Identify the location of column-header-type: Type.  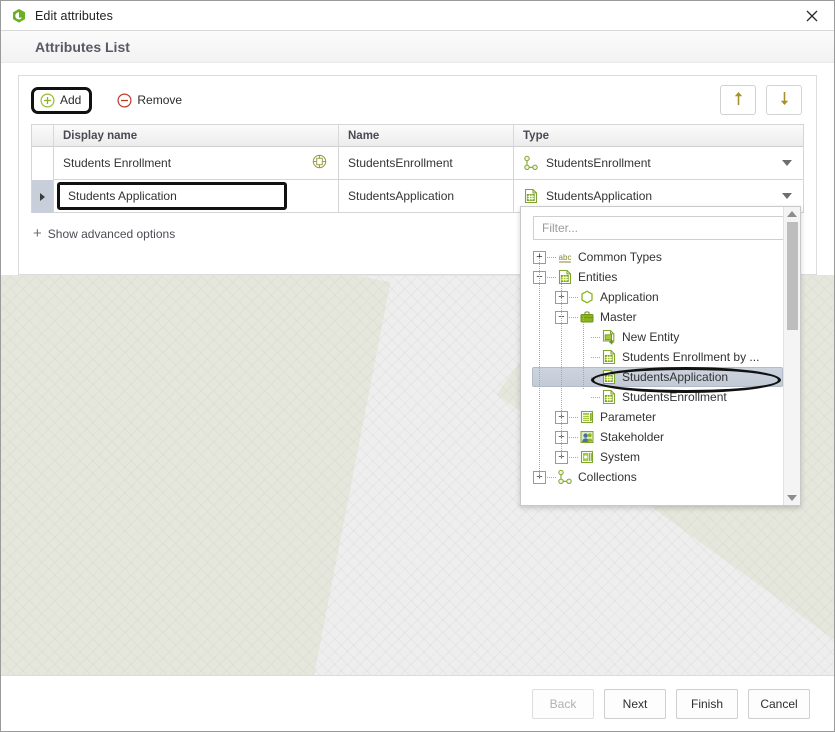
(658, 135).